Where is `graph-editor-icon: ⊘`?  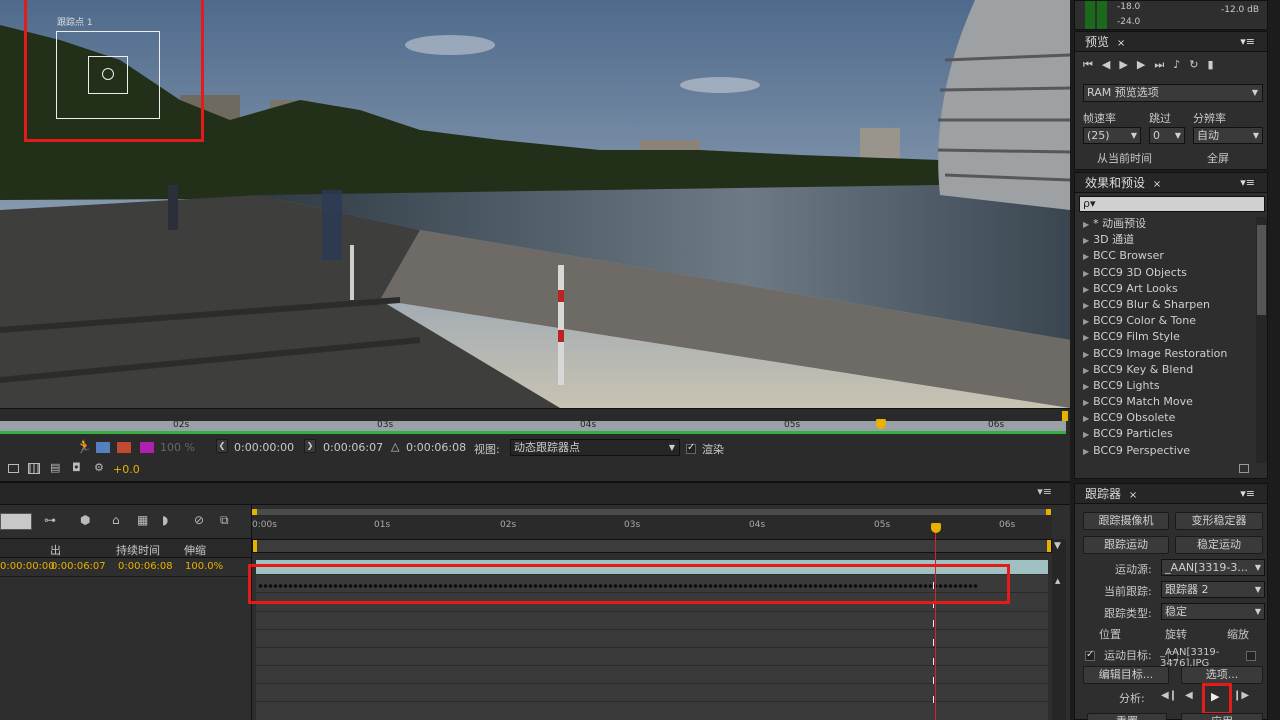
graph-editor-icon: ⊘ is located at coordinates (199, 520).